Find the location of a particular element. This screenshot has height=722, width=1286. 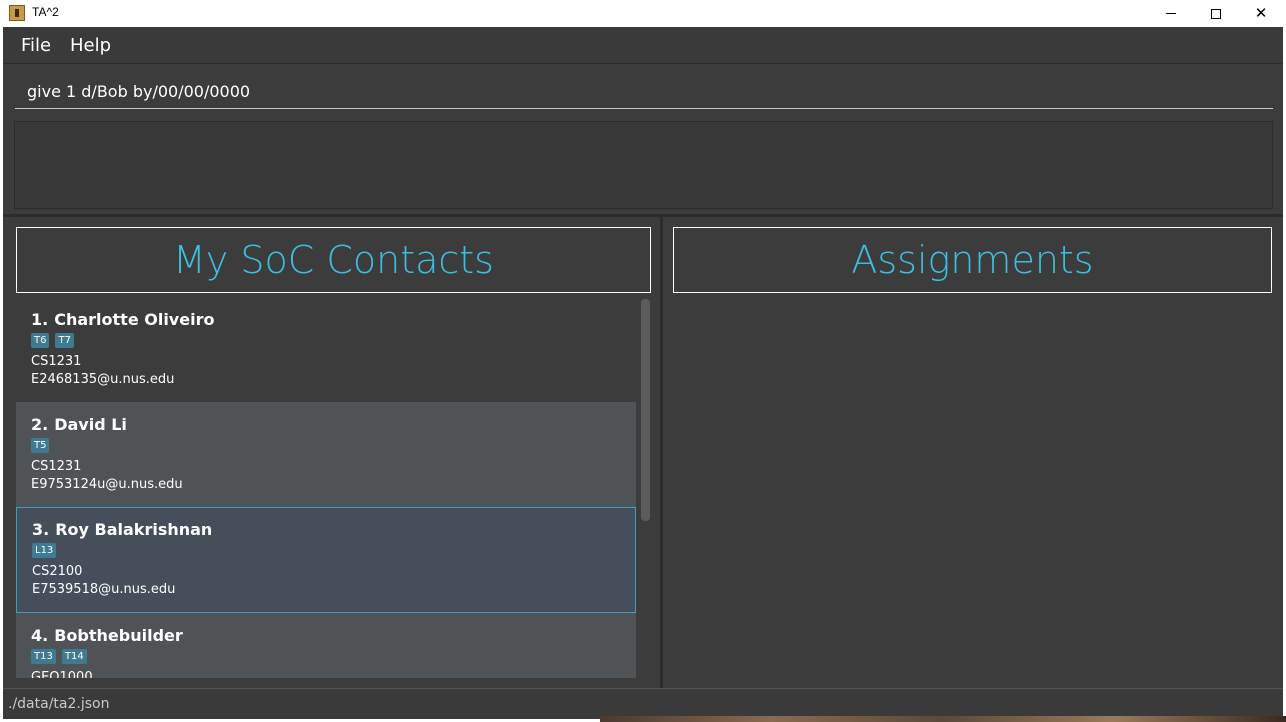

contact-tags: L13 is located at coordinates (333, 553).